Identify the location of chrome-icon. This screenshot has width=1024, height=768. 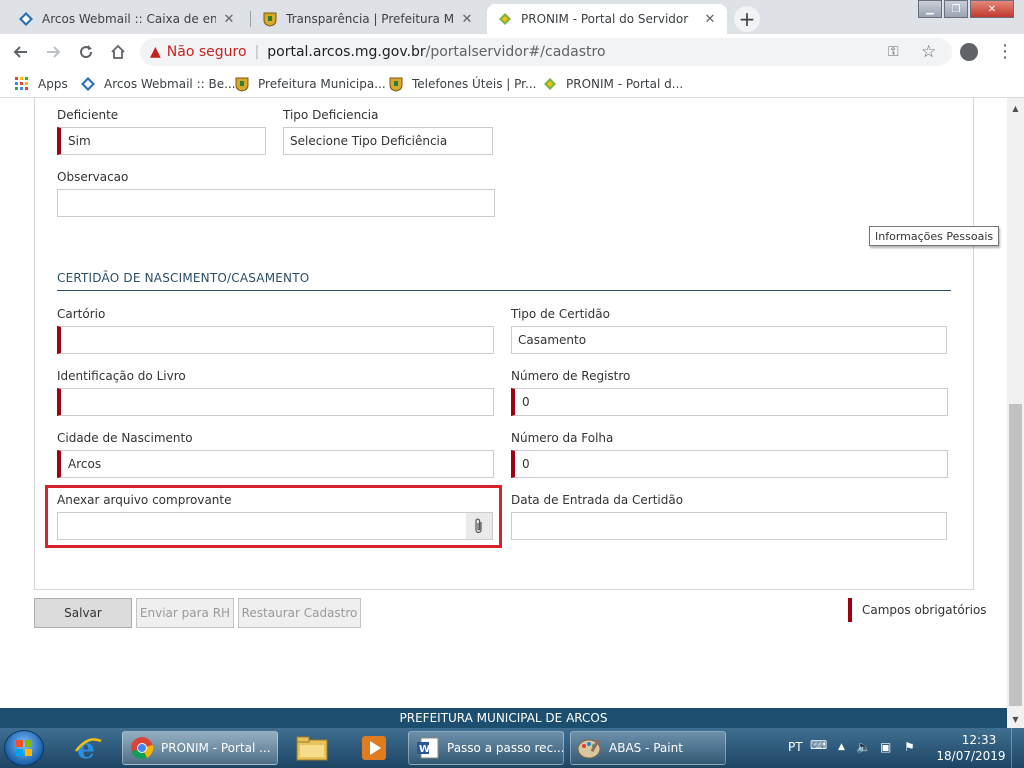
(142, 748).